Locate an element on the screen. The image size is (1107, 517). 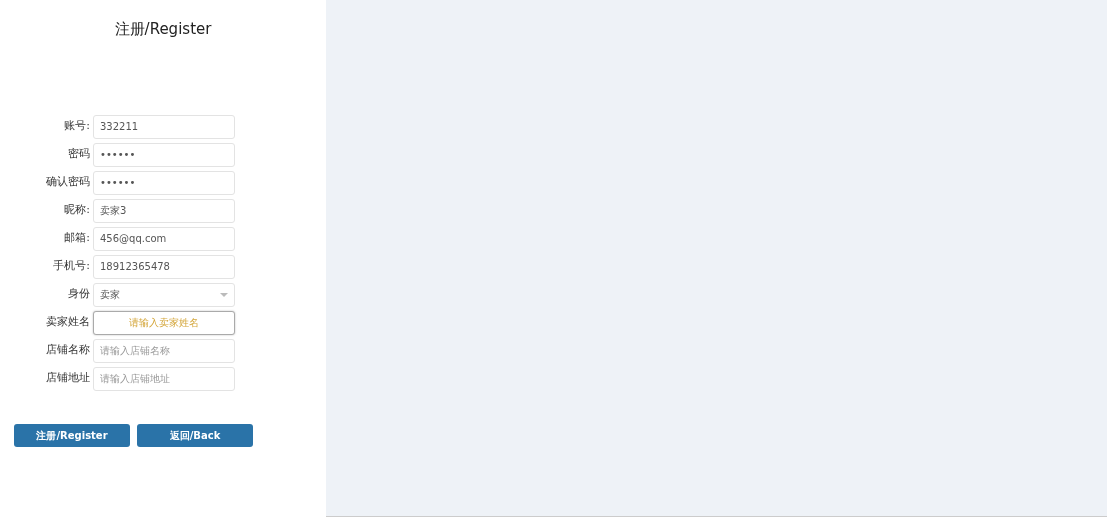
field-label: 确认密码 is located at coordinates (68, 182).